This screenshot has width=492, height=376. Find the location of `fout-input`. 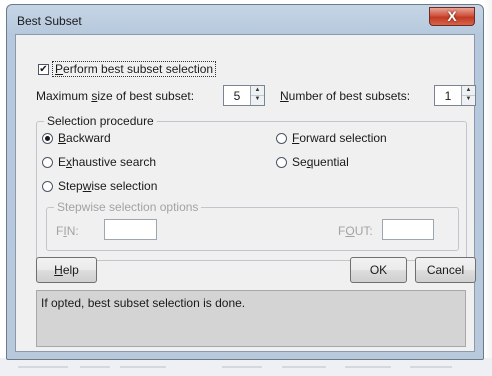

fout-input is located at coordinates (408, 229).